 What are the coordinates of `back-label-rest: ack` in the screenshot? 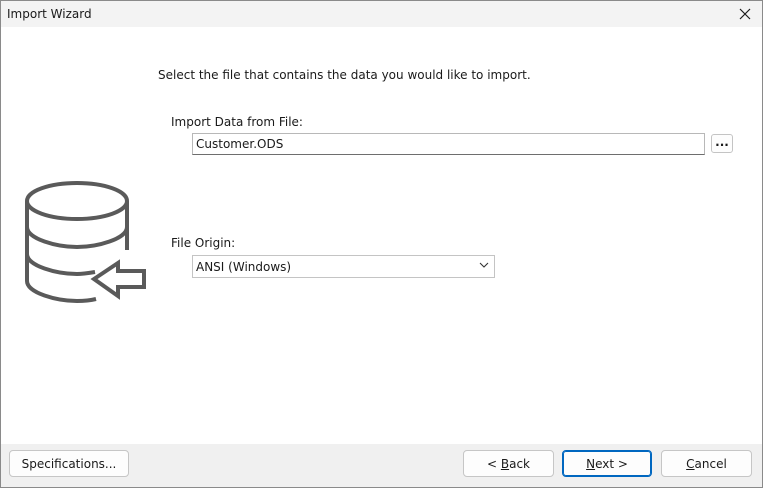 It's located at (519, 463).